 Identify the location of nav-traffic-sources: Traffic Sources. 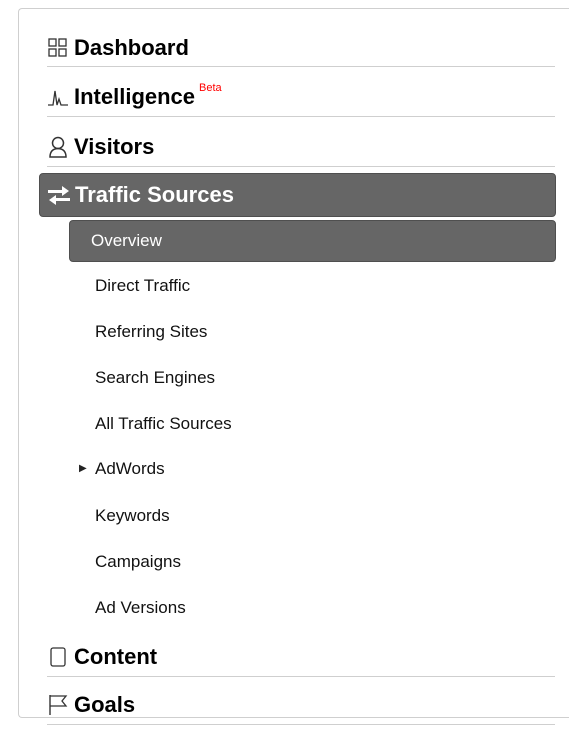
(297, 195).